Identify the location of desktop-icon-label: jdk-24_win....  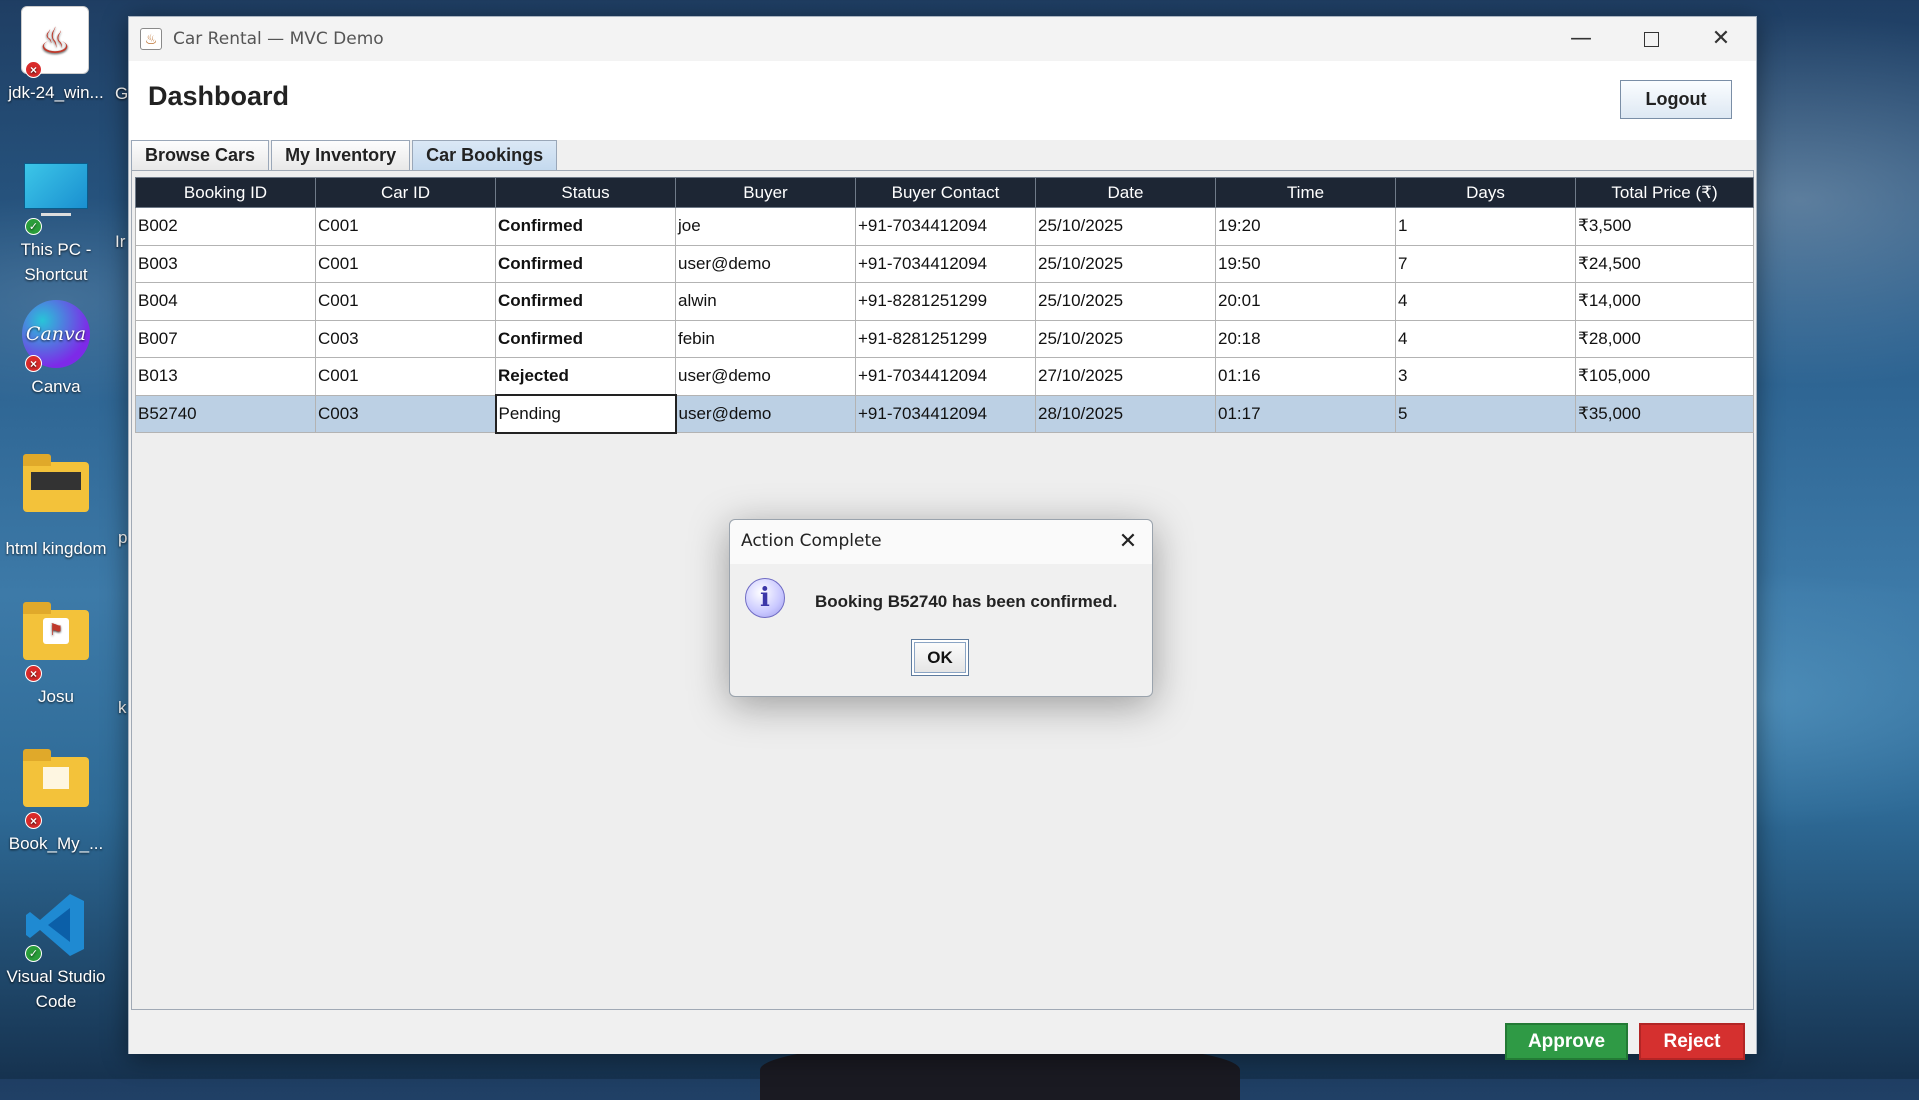
(56, 92).